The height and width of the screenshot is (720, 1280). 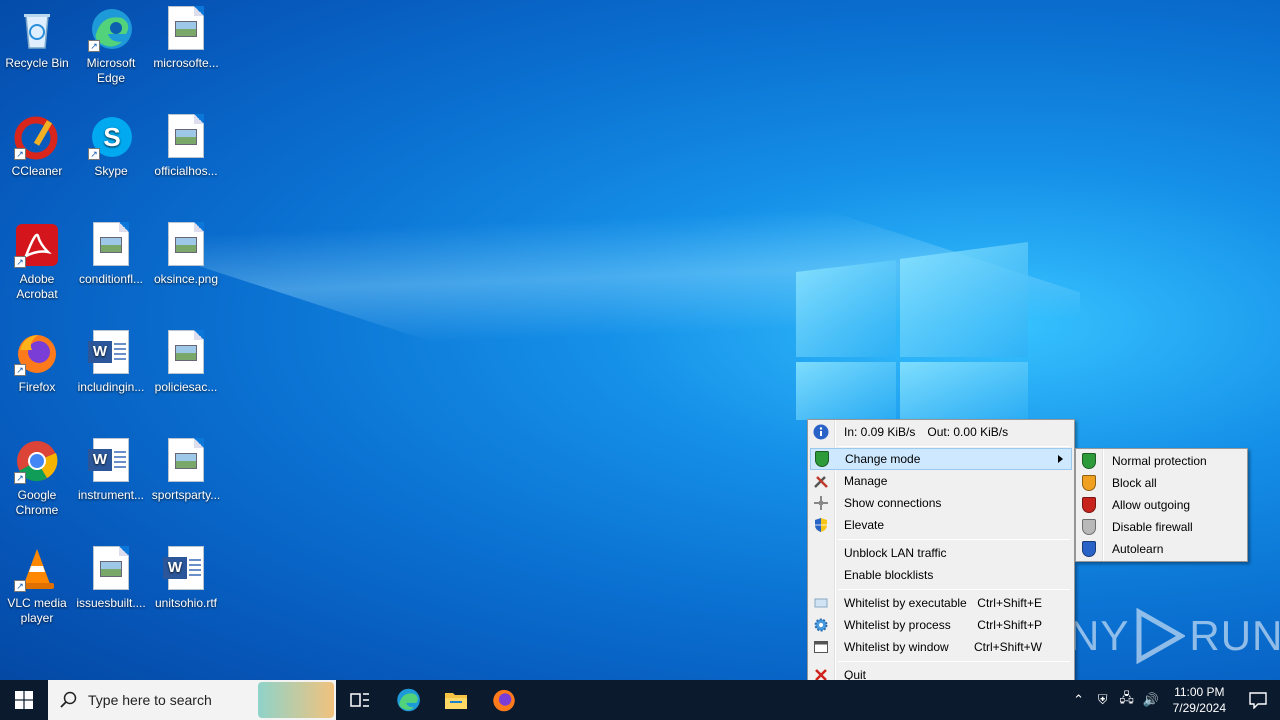 I want to click on submenu-item-normal-protection: Normal protection, so click(x=1161, y=461).